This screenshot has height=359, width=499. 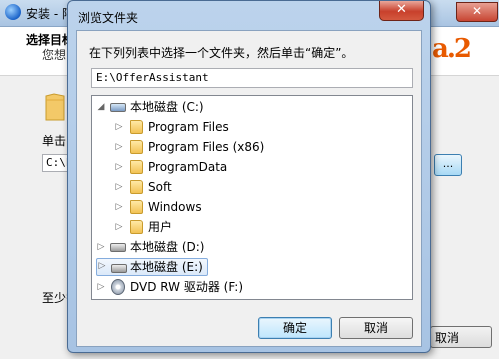 I want to click on tree-item-program-files-x86: ▷ Program Files (x86), so click(x=214, y=147).